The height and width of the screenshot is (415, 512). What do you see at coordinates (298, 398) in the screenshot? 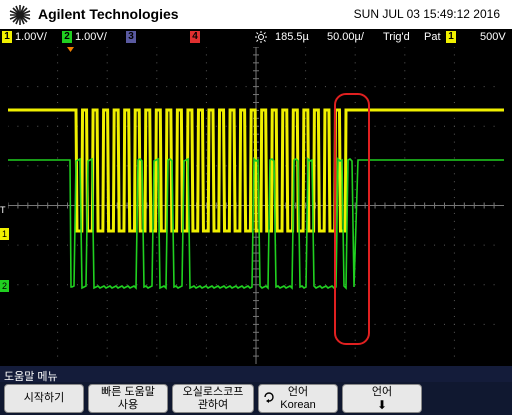
I see `softkey-language: 언어 Korean` at bounding box center [298, 398].